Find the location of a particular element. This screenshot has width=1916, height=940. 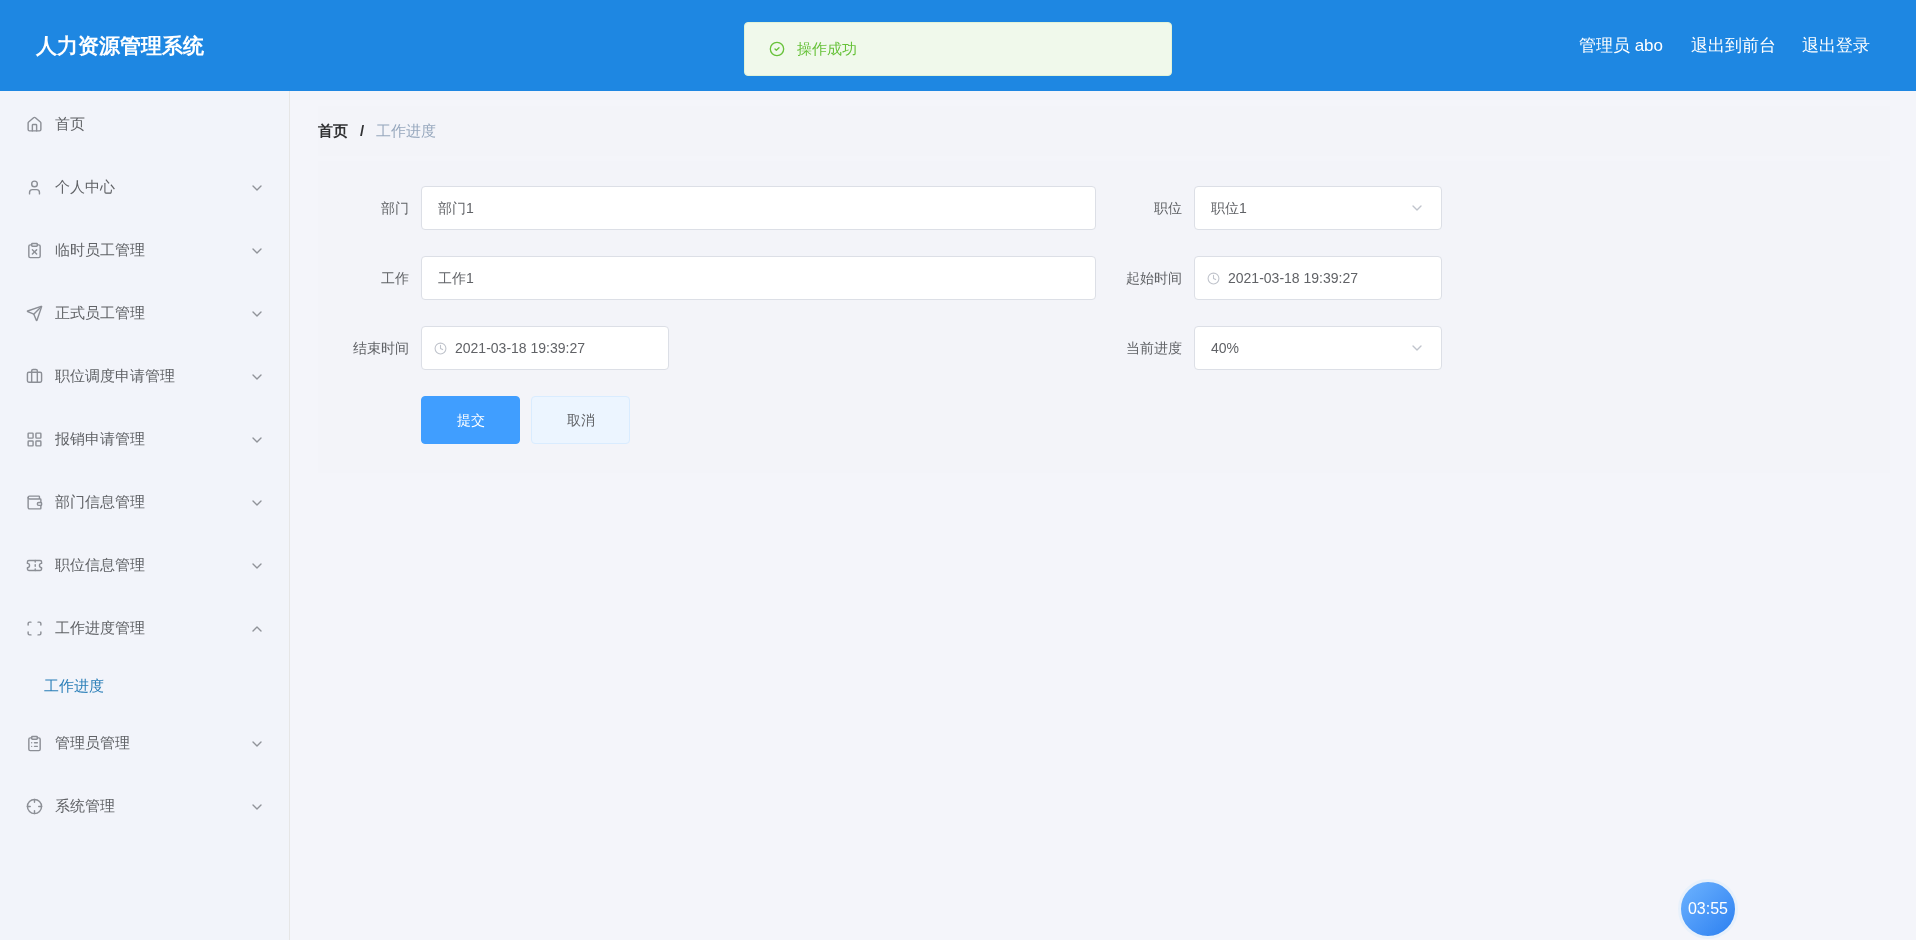

field-label: 部门 is located at coordinates (395, 208).